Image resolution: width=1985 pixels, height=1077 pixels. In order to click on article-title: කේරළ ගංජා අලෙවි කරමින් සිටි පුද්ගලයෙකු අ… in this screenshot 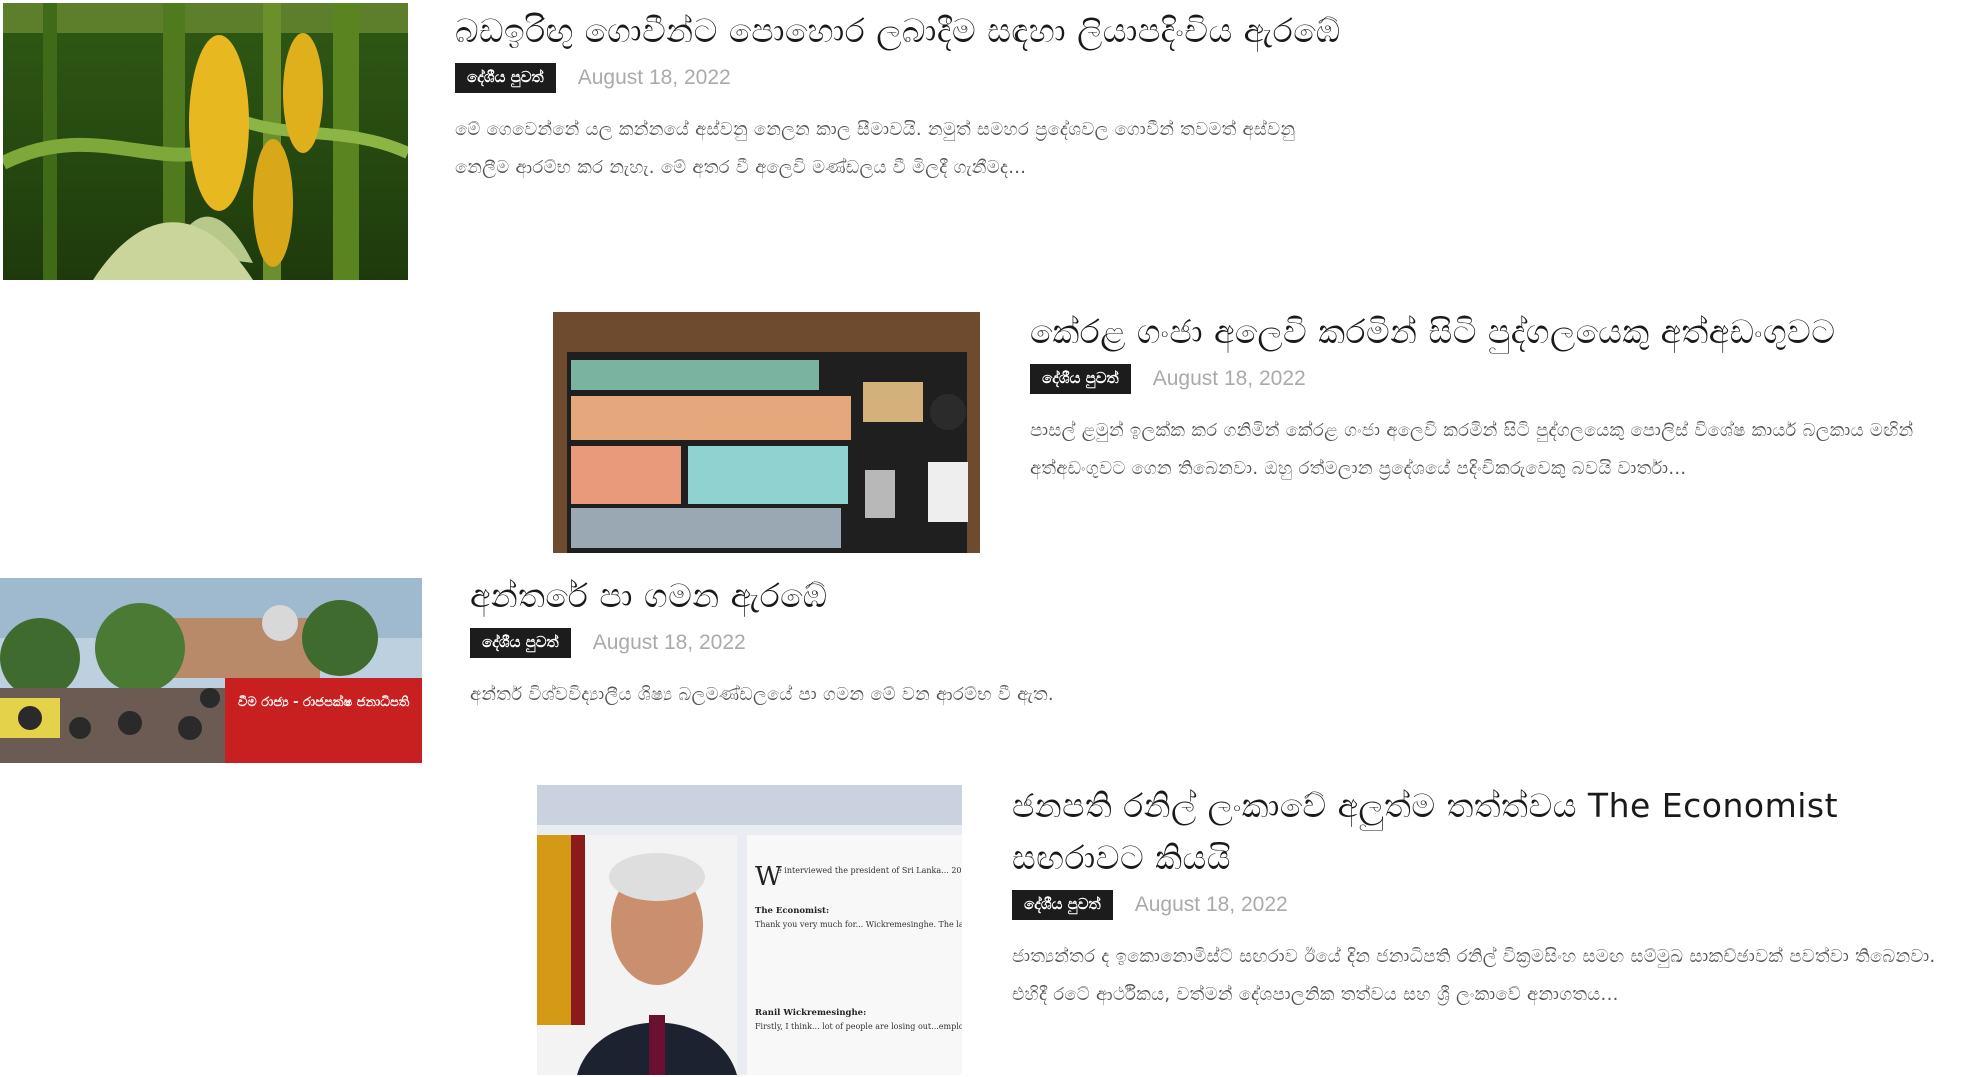, I will do `click(1505, 332)`.